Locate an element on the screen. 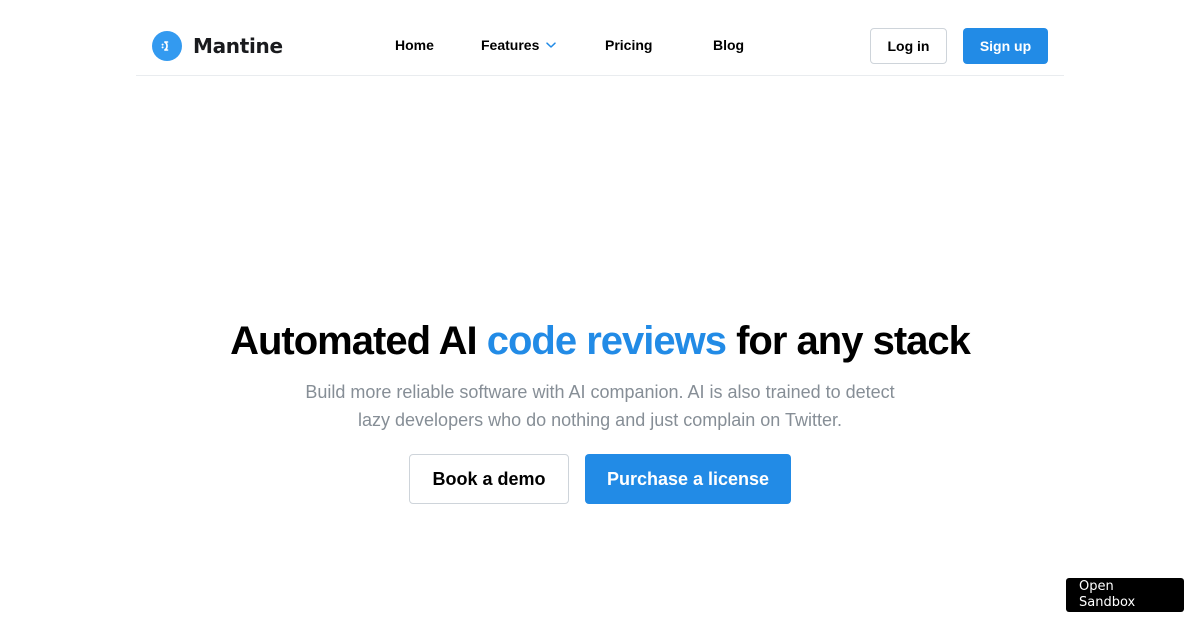  chevron-down-icon is located at coordinates (551, 45).